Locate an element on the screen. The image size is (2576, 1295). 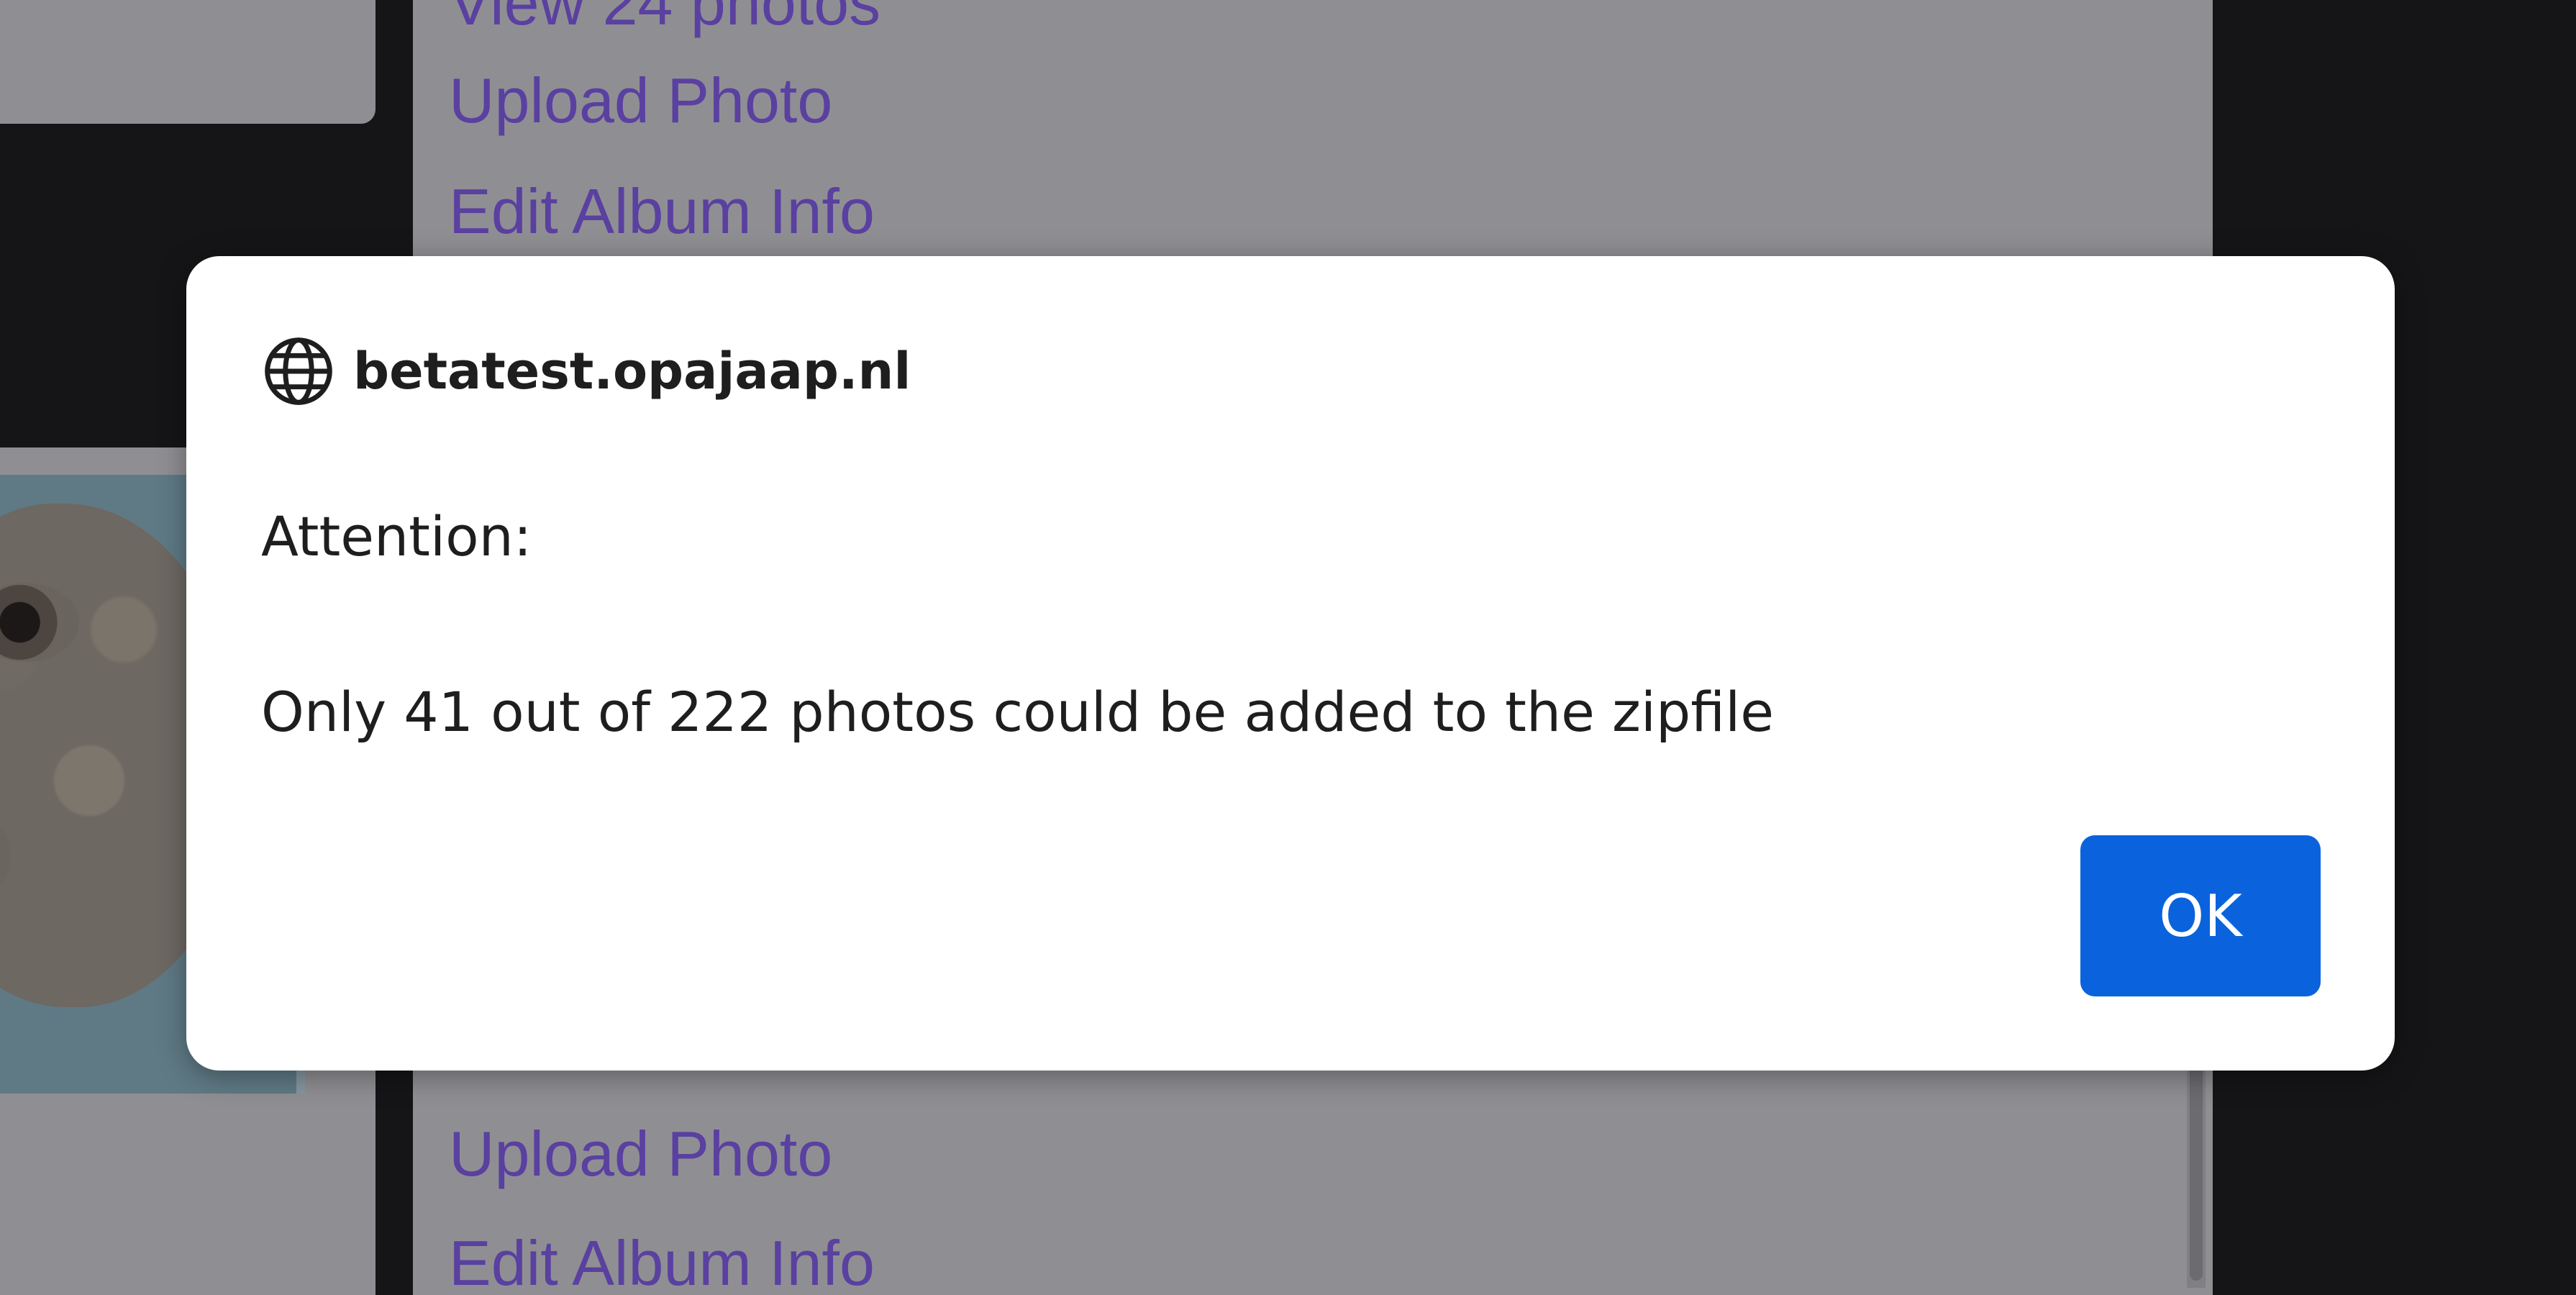
edit-album-info-link-2: Edit Album Info is located at coordinates (662, 1263).